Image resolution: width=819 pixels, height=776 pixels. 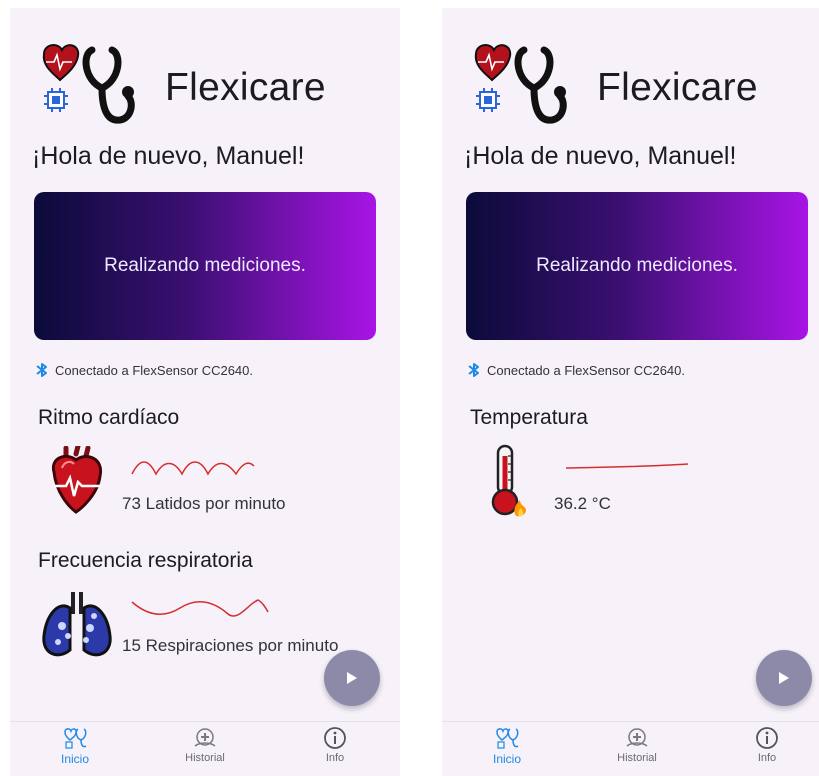 I want to click on thermometer-icon, so click(x=508, y=480).